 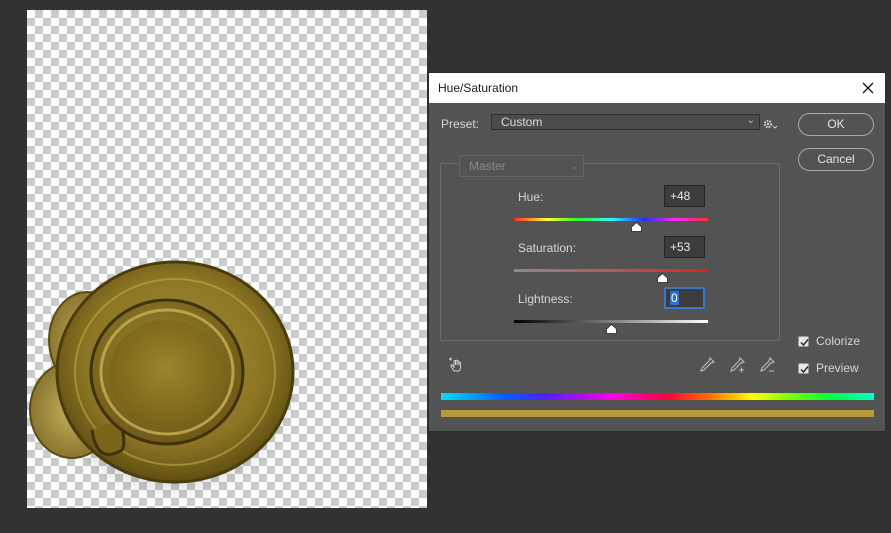 What do you see at coordinates (684, 298) in the screenshot?
I see `lightness-input: 0` at bounding box center [684, 298].